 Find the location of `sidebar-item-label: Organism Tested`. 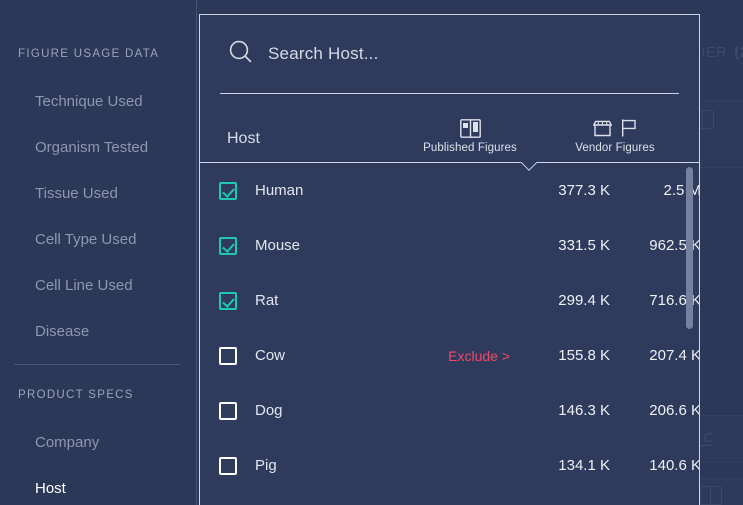

sidebar-item-label: Organism Tested is located at coordinates (92, 147).